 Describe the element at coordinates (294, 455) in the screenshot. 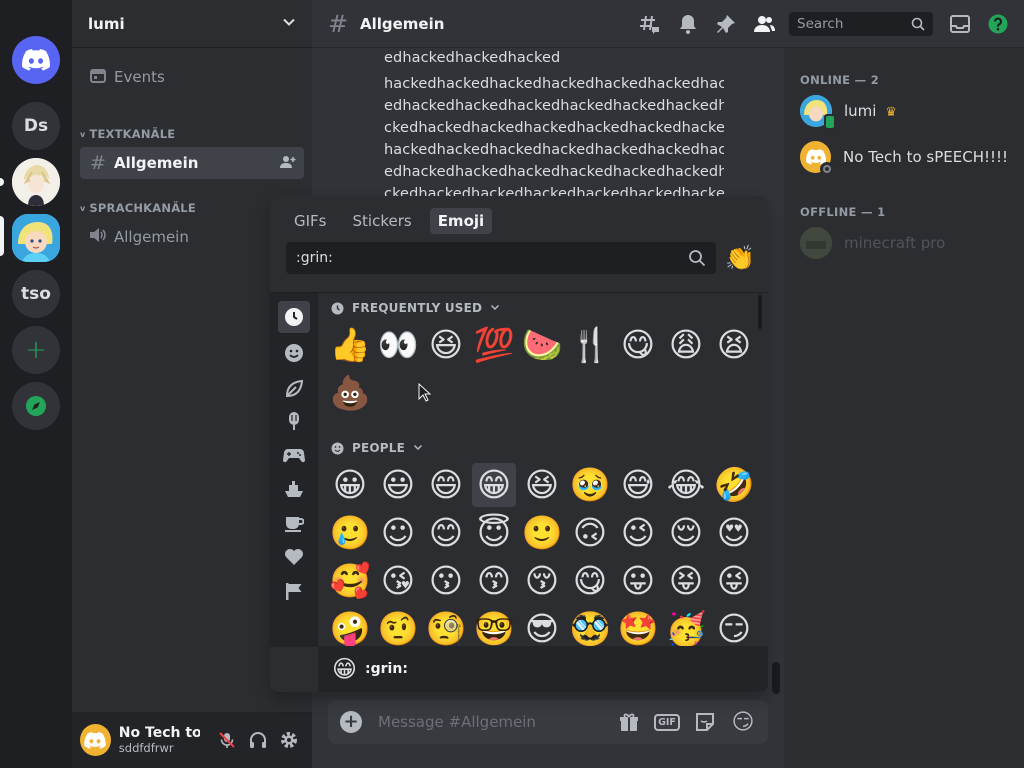

I see `category-activities` at that location.